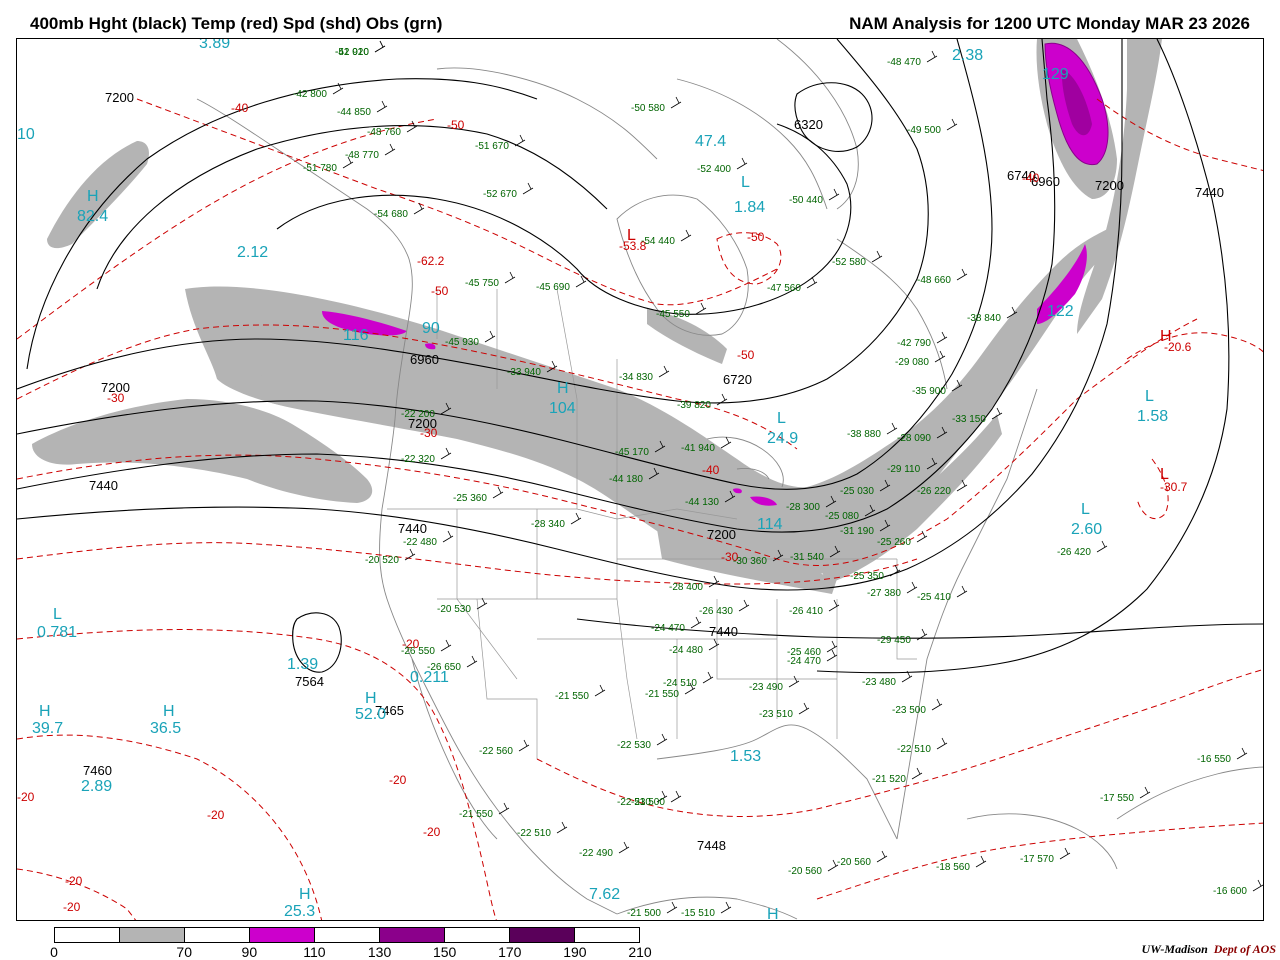 The height and width of the screenshot is (960, 1280). What do you see at coordinates (912, 362) in the screenshot?
I see `station-obs: -29 080` at bounding box center [912, 362].